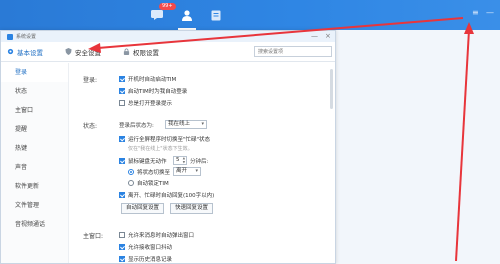 The height and width of the screenshot is (264, 500). Describe the element at coordinates (168, 36) in the screenshot. I see `dialog-titlebar: 系统设置 — ×` at that location.